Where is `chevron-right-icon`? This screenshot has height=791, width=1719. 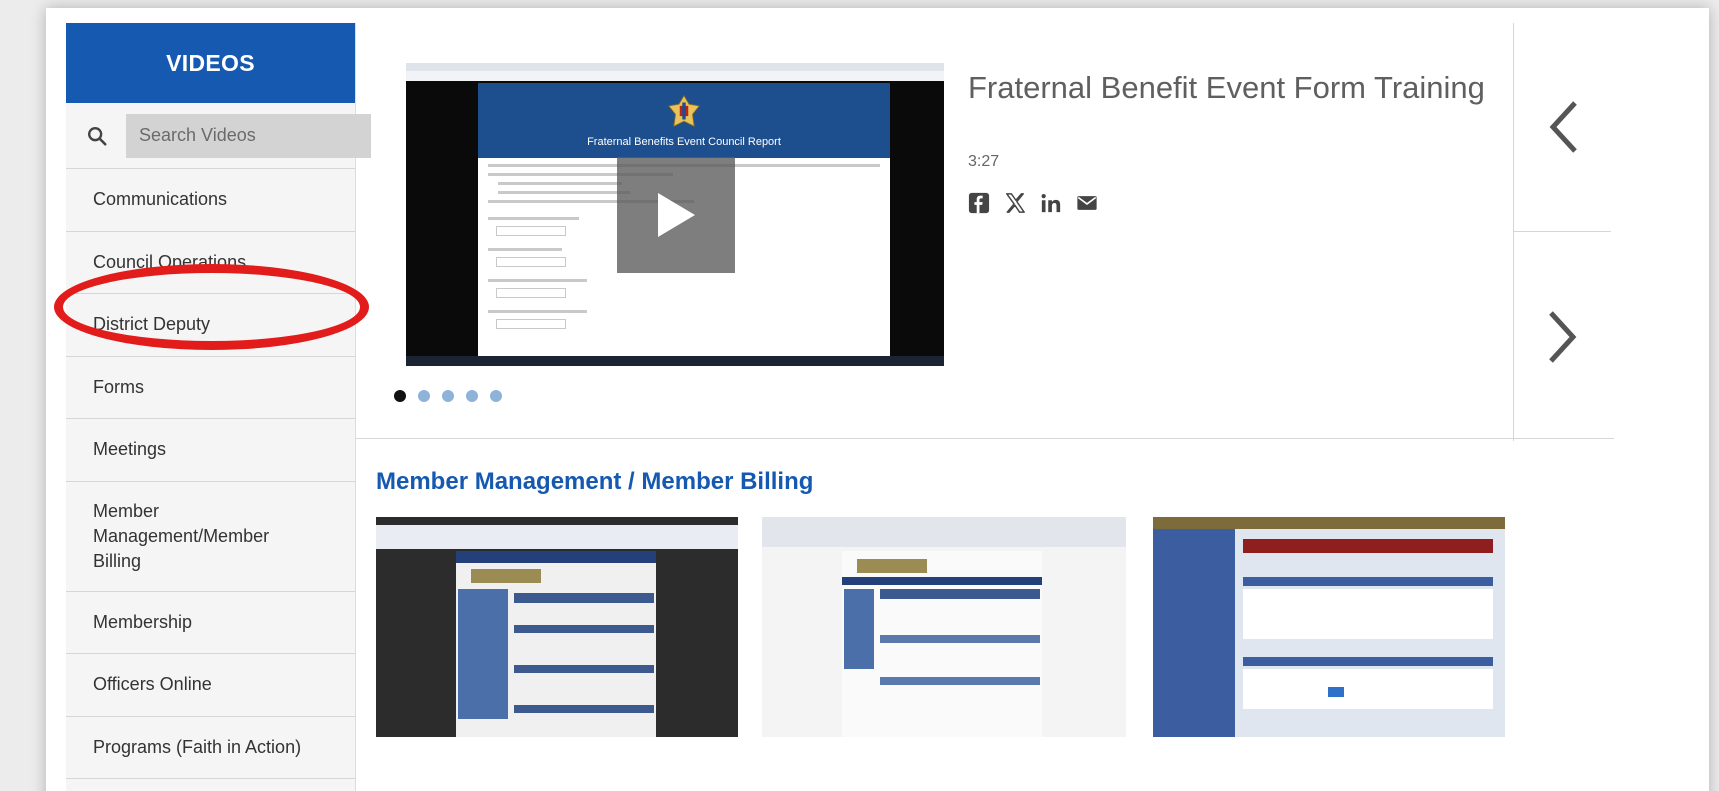
chevron-right-icon is located at coordinates (1562, 336).